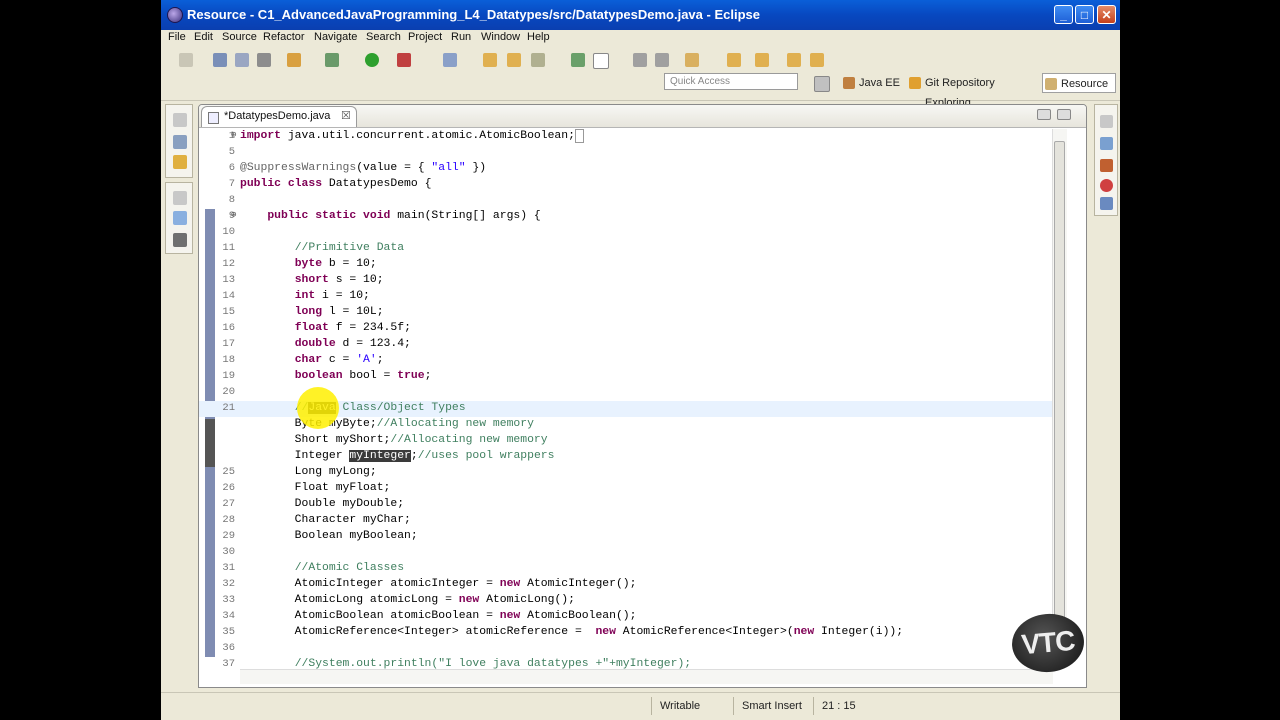 The height and width of the screenshot is (720, 1280). Describe the element at coordinates (228, 648) in the screenshot. I see `line-number: 36` at that location.